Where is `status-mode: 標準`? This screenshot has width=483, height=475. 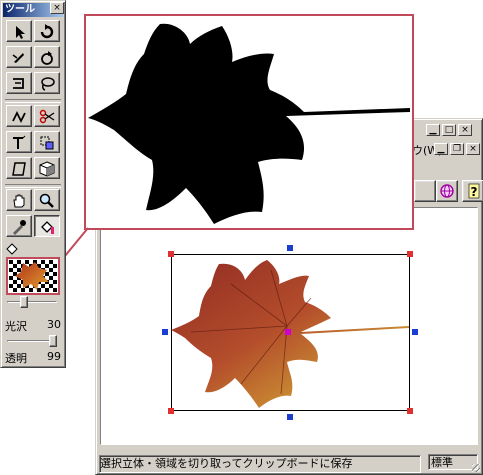
status-mode: 標準 is located at coordinates (453, 462).